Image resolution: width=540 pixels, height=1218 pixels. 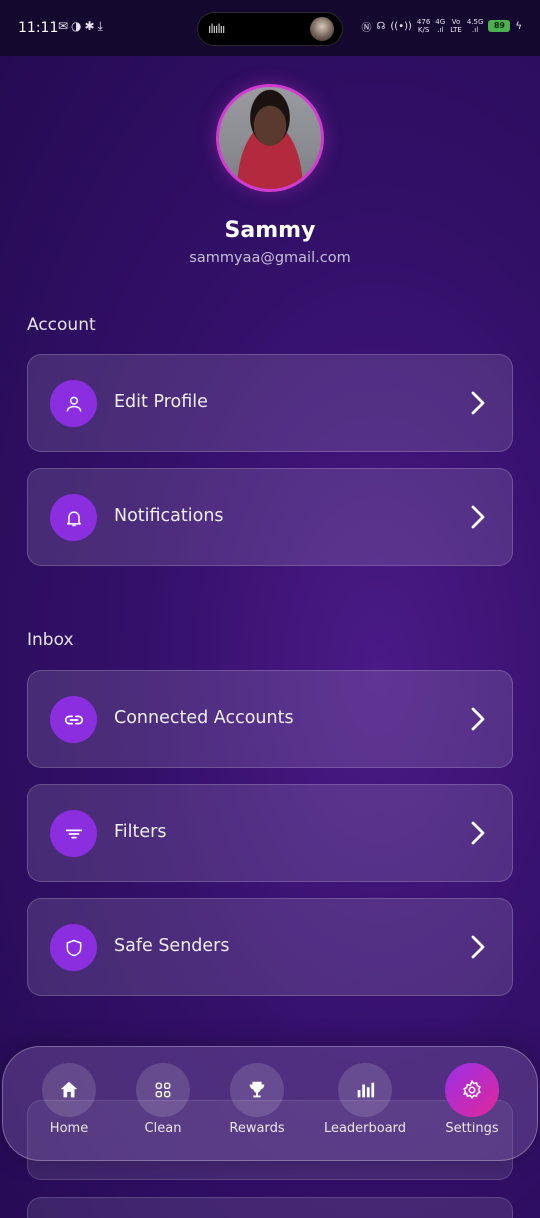 I want to click on audio-wave-icon: ılıılıı, so click(x=216, y=29).